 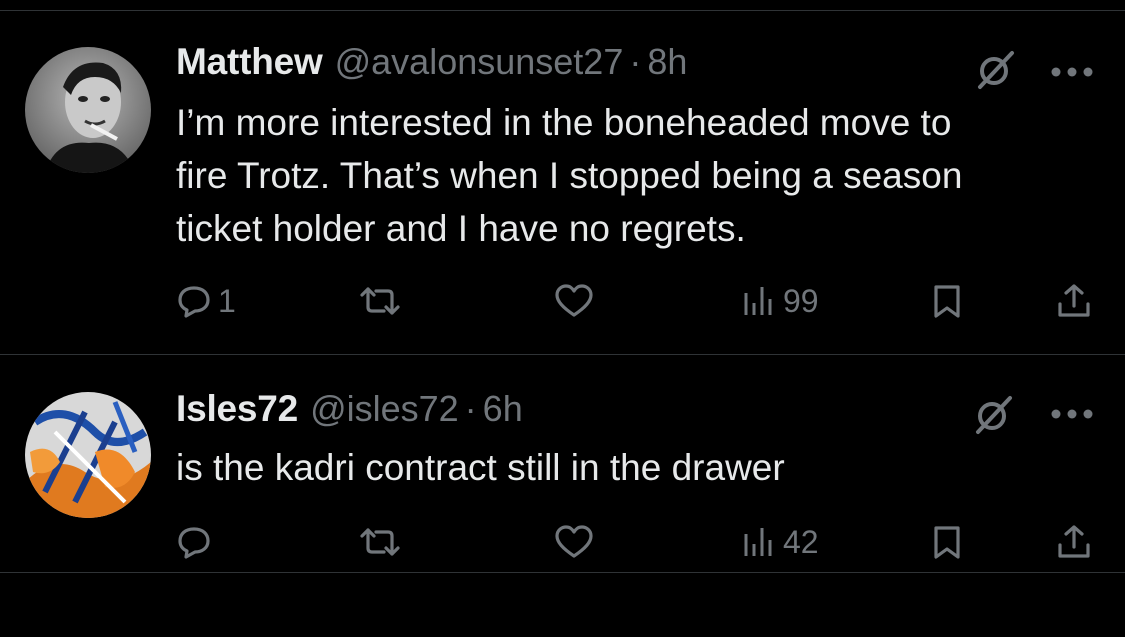 I want to click on reply-button: 1, so click(x=206, y=301).